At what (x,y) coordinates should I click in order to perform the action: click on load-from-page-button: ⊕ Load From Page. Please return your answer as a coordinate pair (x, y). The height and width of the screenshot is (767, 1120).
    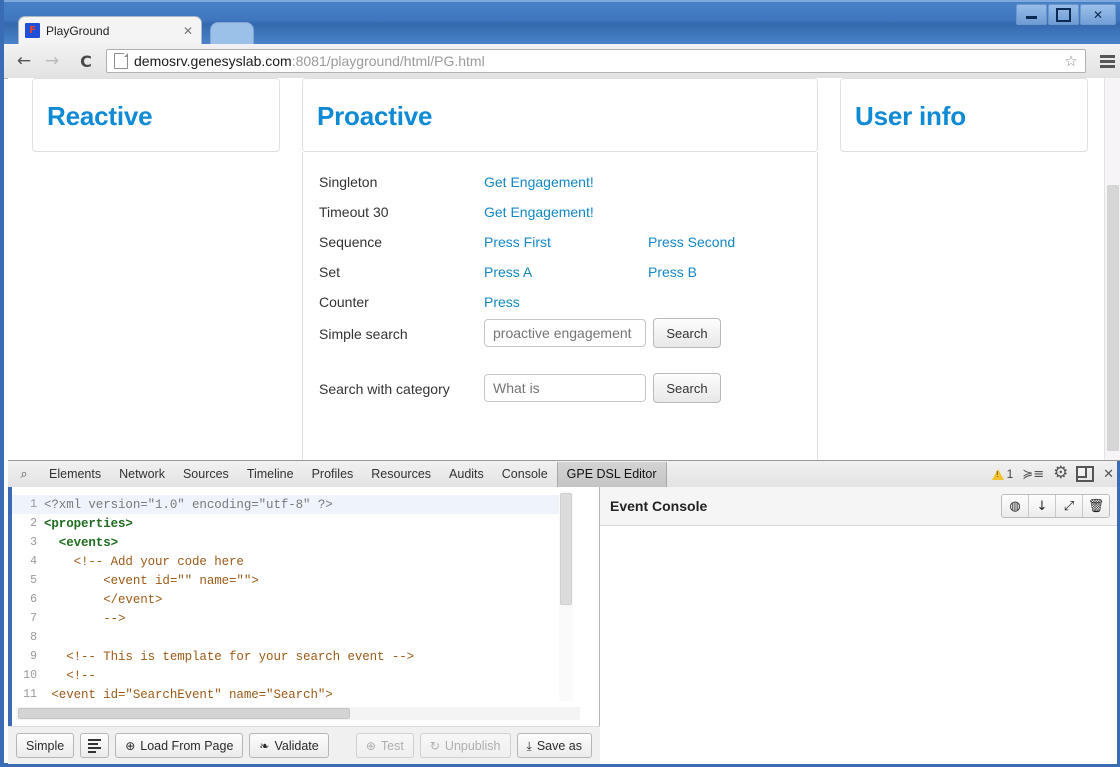
    Looking at the image, I should click on (179, 745).